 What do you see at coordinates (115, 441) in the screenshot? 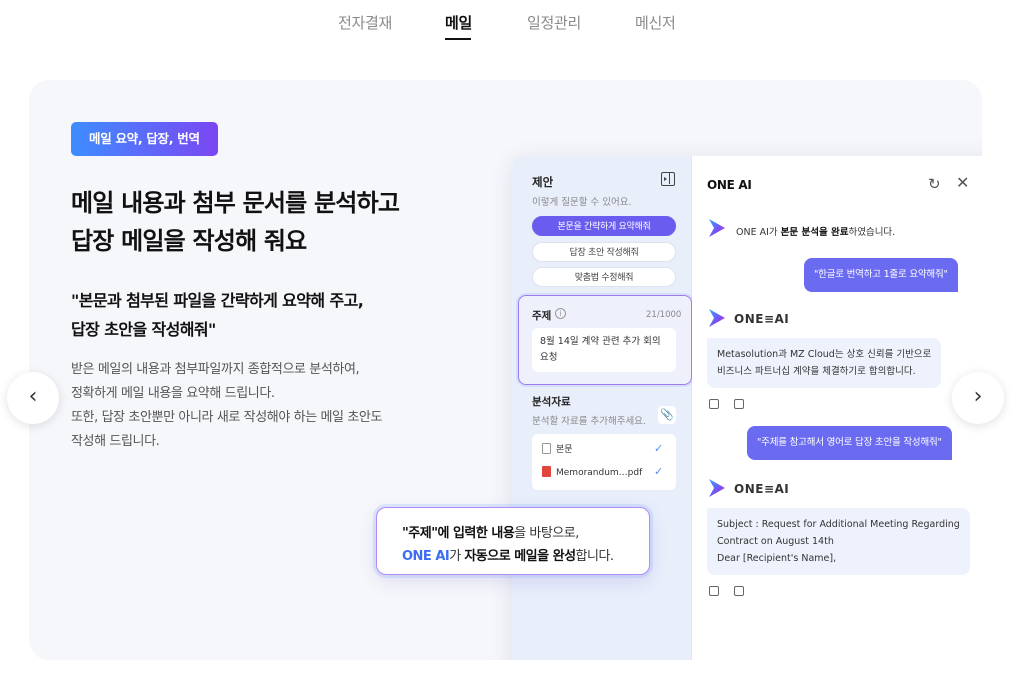
I see `desc-line: 작성해 드립니다.` at bounding box center [115, 441].